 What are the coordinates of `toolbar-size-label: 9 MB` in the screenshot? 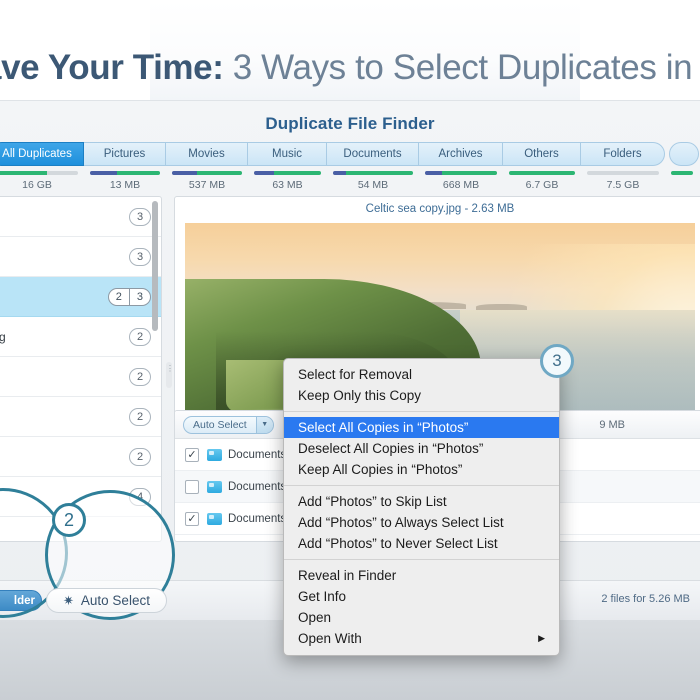 It's located at (612, 424).